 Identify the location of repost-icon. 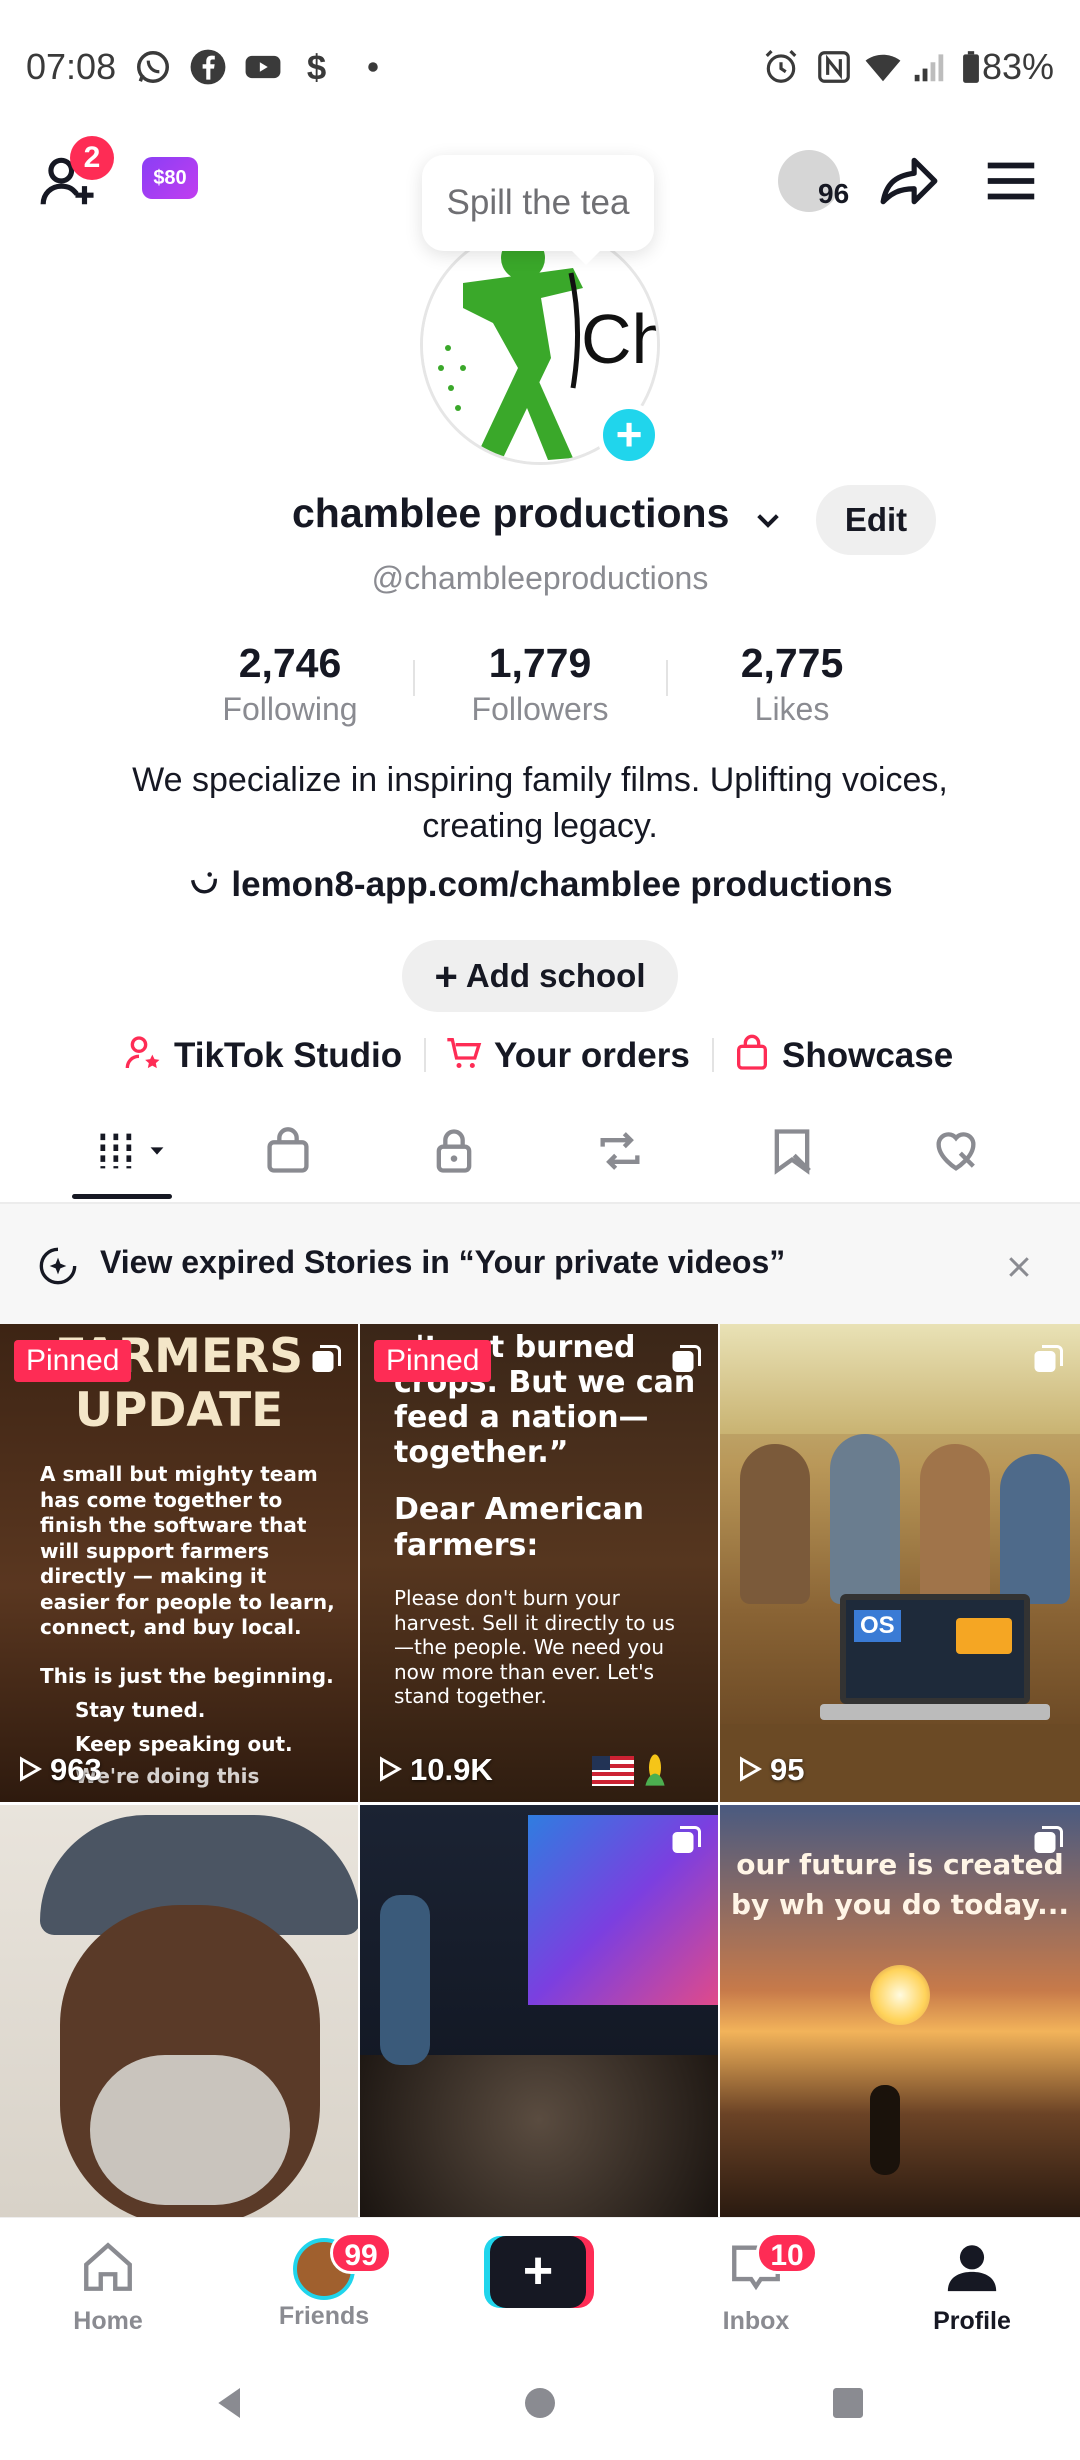
(620, 1151).